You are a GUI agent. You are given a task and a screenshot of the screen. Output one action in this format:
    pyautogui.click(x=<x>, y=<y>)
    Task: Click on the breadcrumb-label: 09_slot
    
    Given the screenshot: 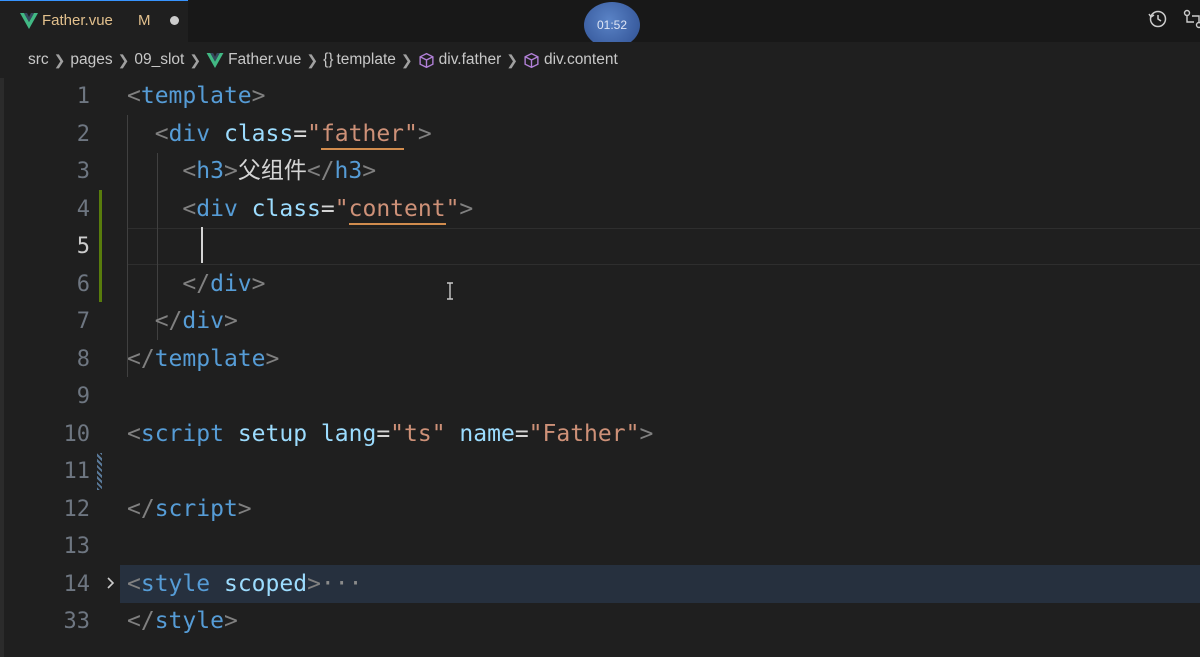 What is the action you would take?
    pyautogui.click(x=159, y=59)
    